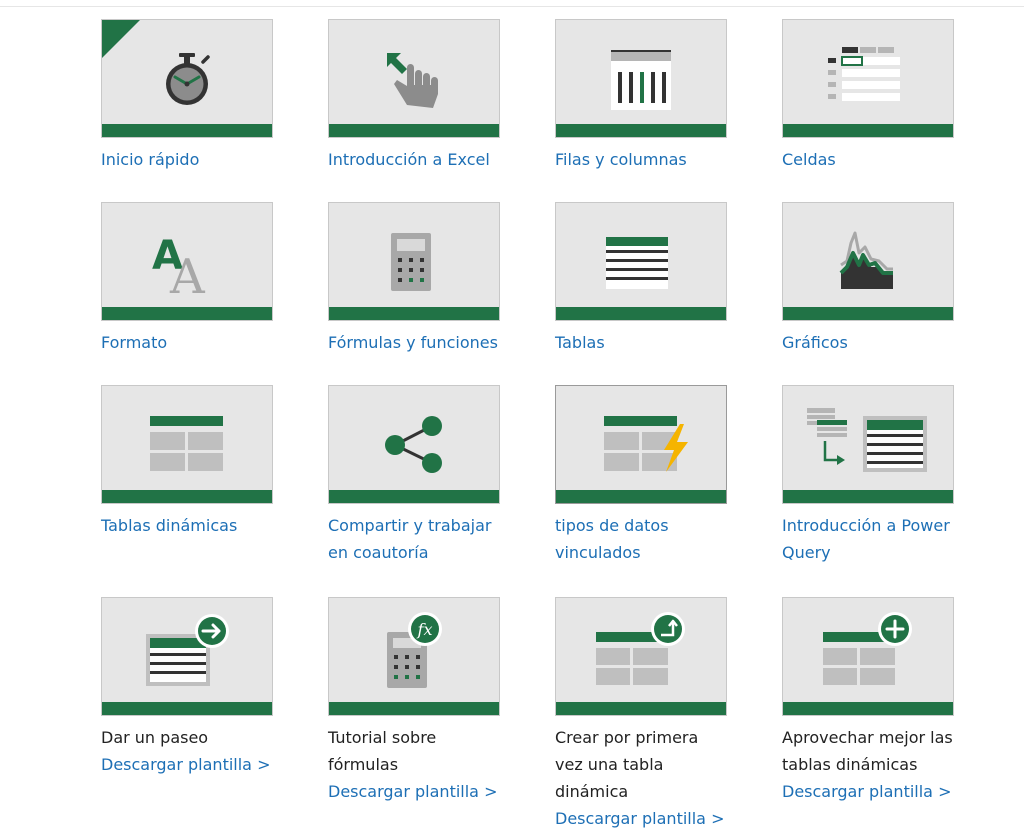 The image size is (1024, 832). What do you see at coordinates (414, 539) in the screenshot?
I see `tile-label: Compartir y trabajar en coautoría` at bounding box center [414, 539].